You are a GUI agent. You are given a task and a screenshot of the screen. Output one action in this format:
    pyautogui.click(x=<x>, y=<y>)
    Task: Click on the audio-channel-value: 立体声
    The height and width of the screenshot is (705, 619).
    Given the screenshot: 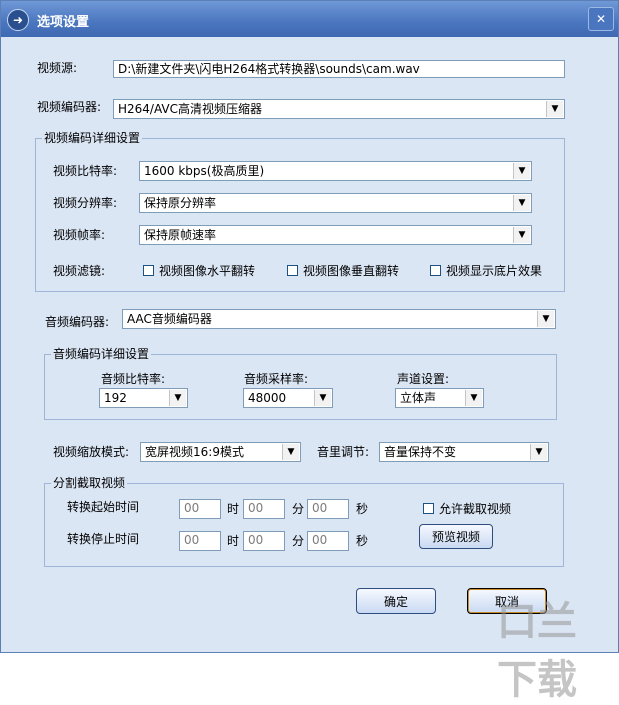 What is the action you would take?
    pyautogui.click(x=418, y=398)
    